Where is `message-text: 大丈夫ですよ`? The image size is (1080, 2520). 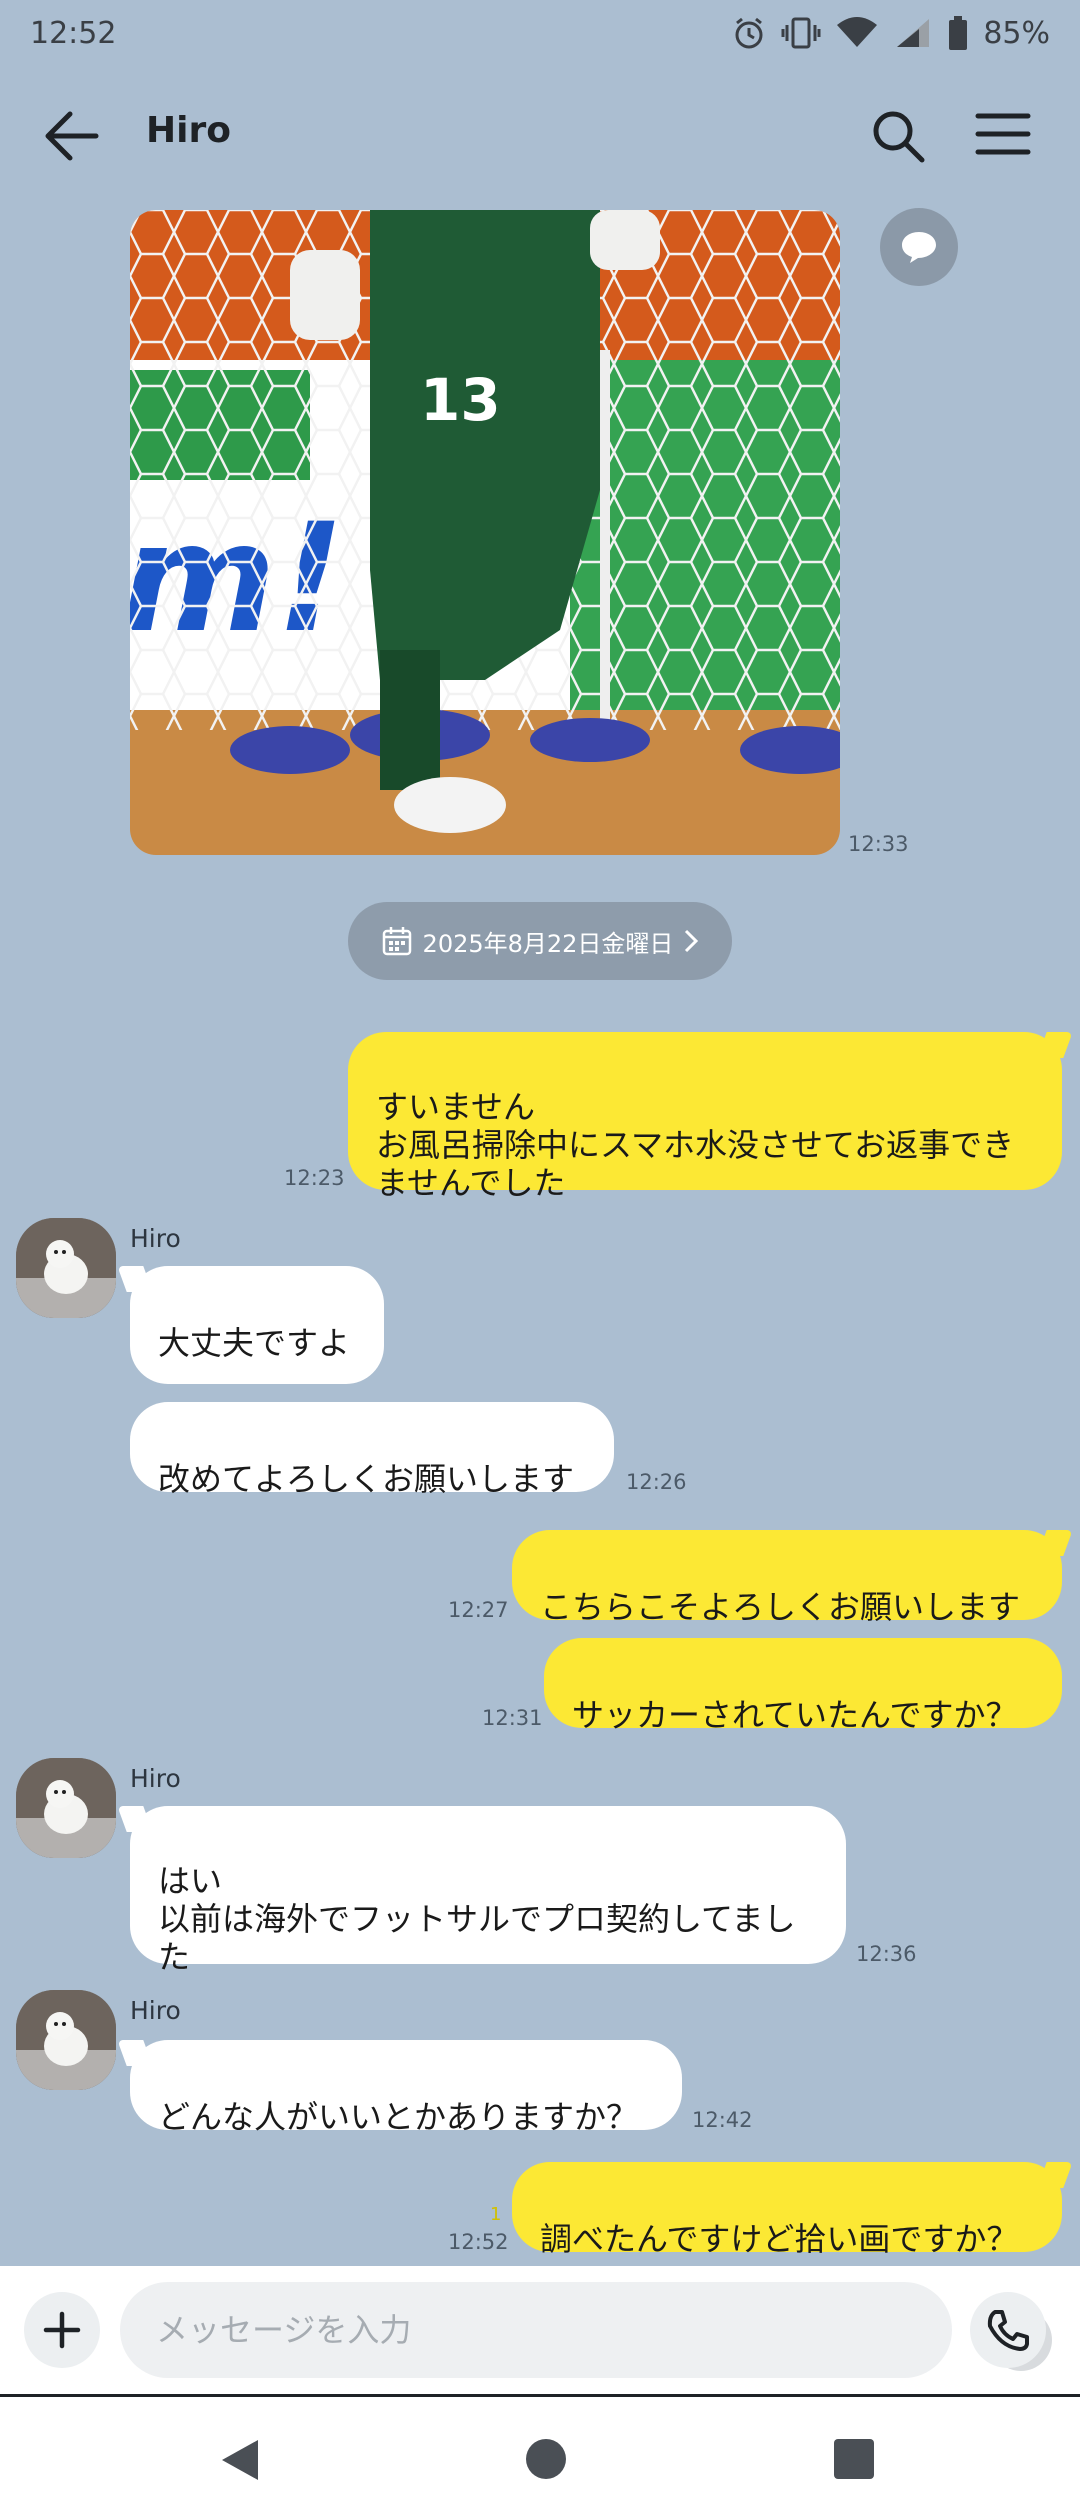 message-text: 大丈夫ですよ is located at coordinates (254, 1343).